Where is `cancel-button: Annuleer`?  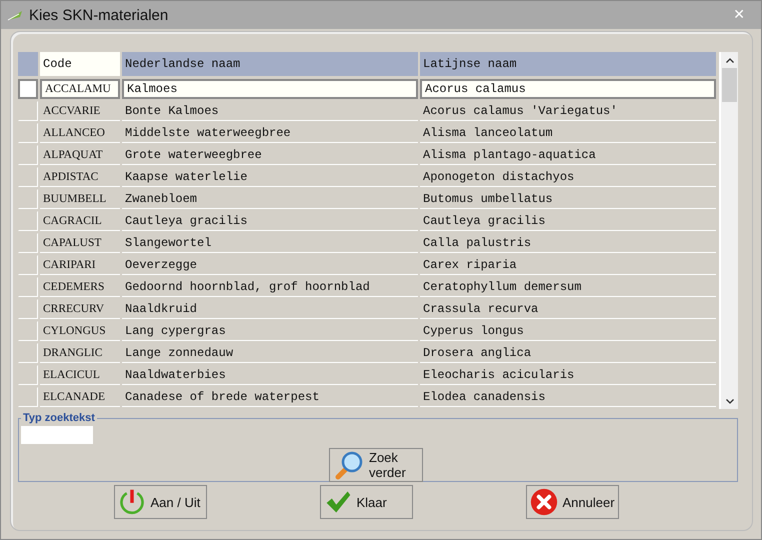
cancel-button: Annuleer is located at coordinates (572, 502).